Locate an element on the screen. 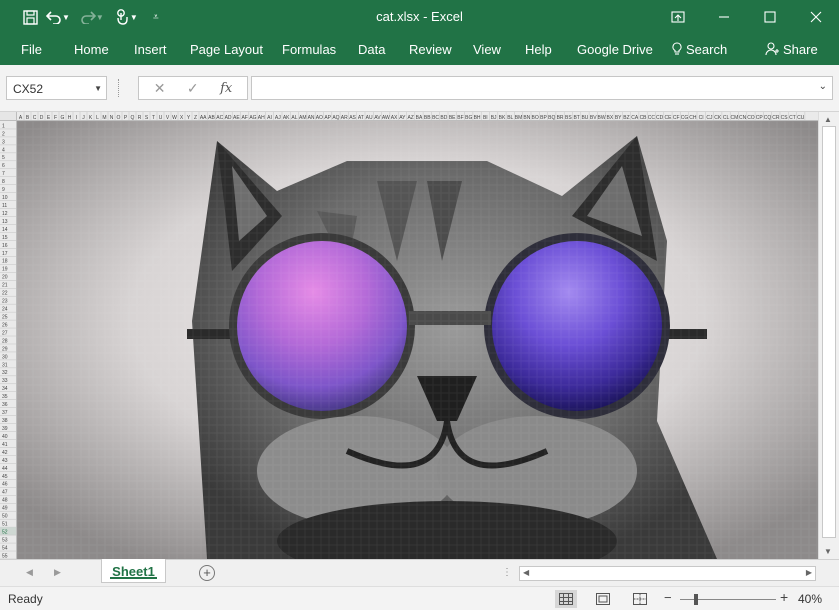 This screenshot has width=839, height=610. add-sheet-icon: + is located at coordinates (207, 573).